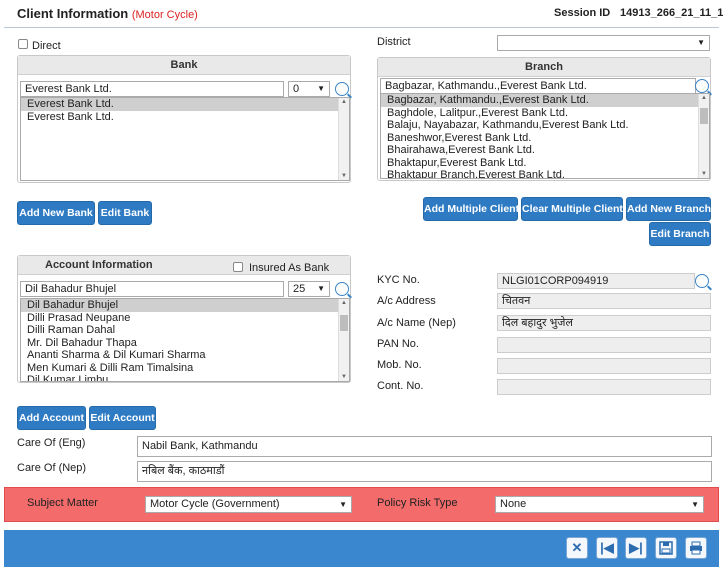  I want to click on page-subtitle: (Motor Cycle), so click(164, 15).